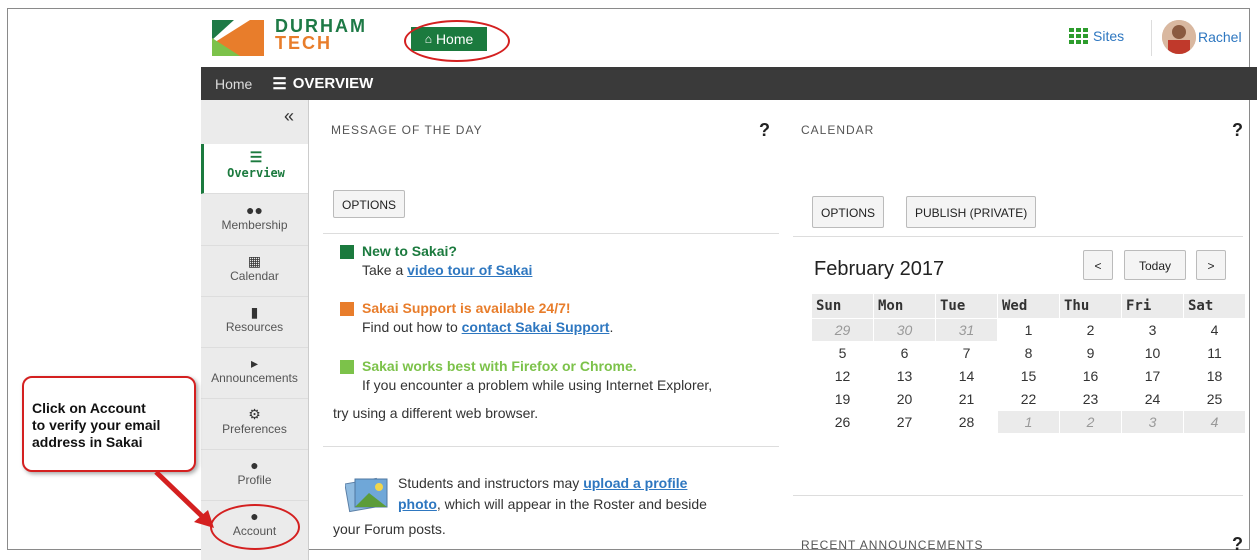 The width and height of the screenshot is (1257, 560). I want to click on calendar-day: 15, so click(1028, 376).